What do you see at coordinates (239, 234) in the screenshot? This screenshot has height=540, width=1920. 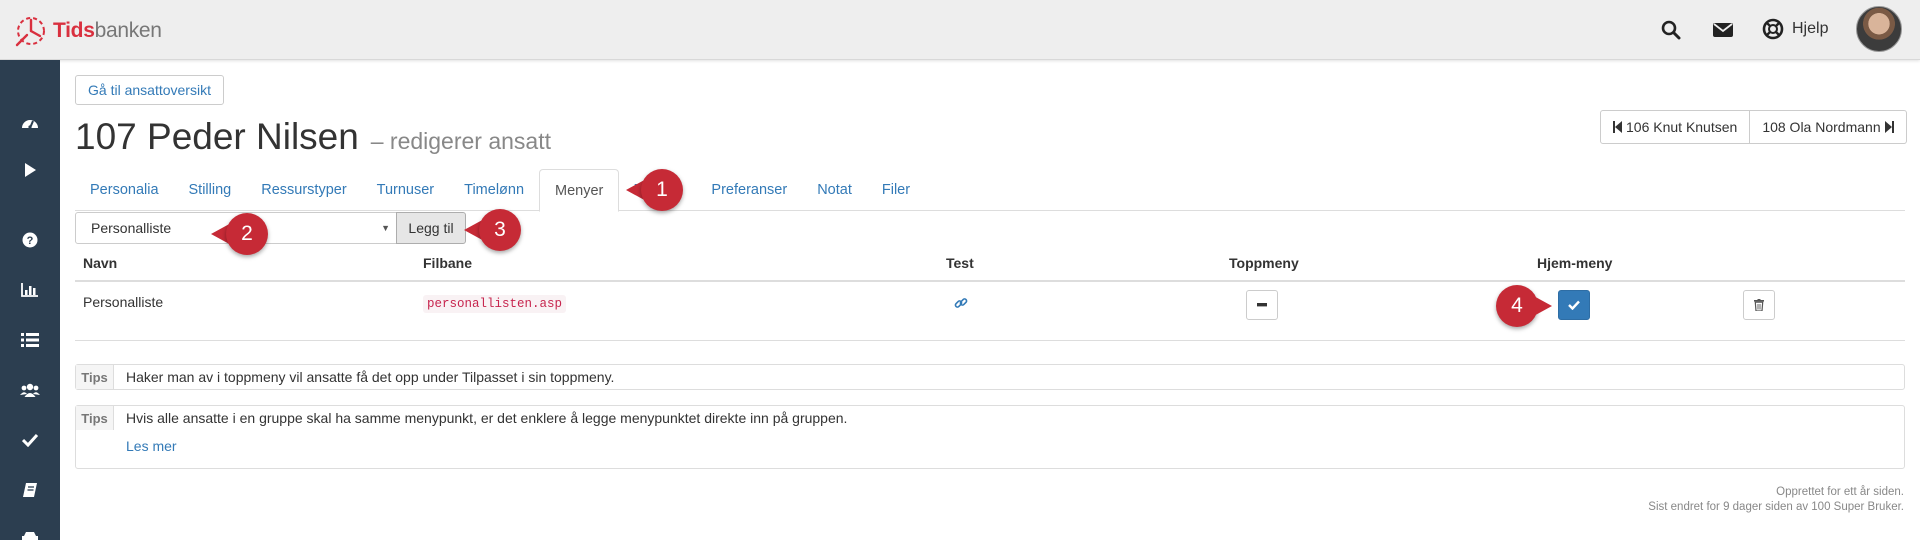 I see `callout-2: 2` at bounding box center [239, 234].